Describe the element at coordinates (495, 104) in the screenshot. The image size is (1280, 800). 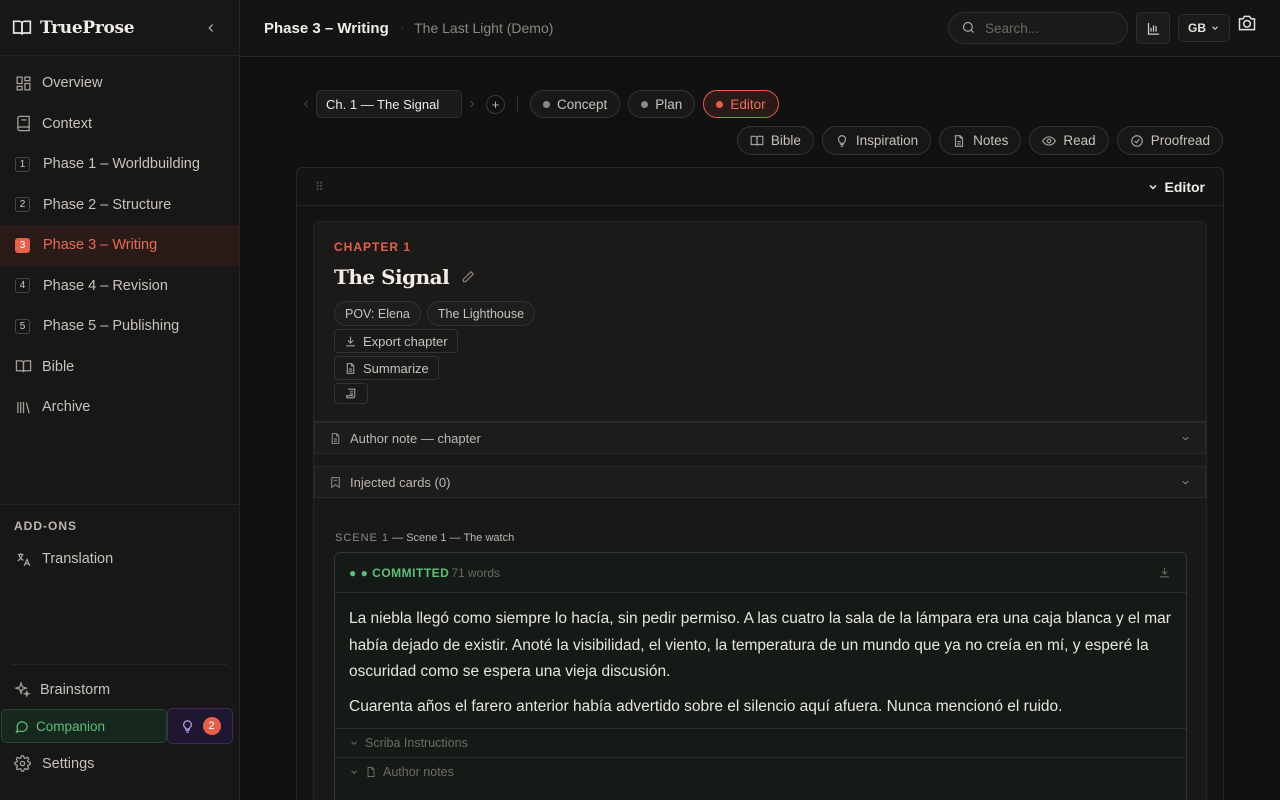
I see `add-chapter-button: +` at that location.